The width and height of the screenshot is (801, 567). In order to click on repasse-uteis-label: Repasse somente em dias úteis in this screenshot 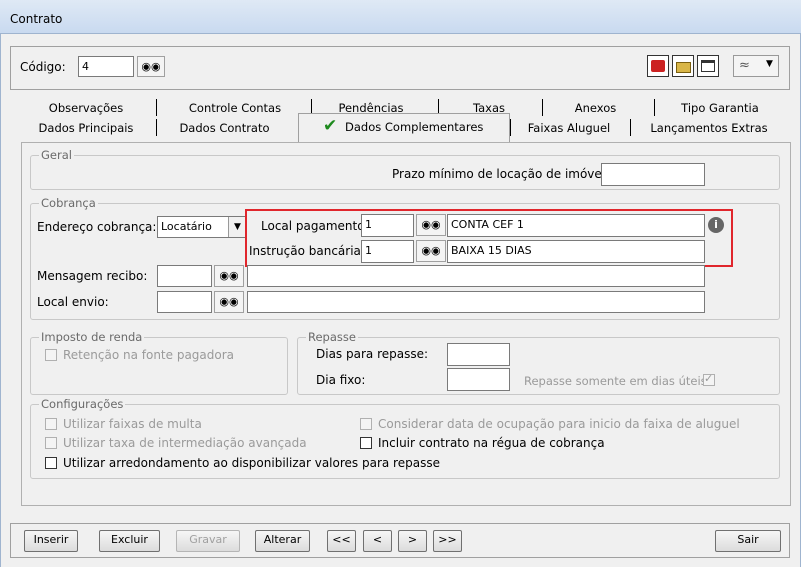, I will do `click(615, 381)`.